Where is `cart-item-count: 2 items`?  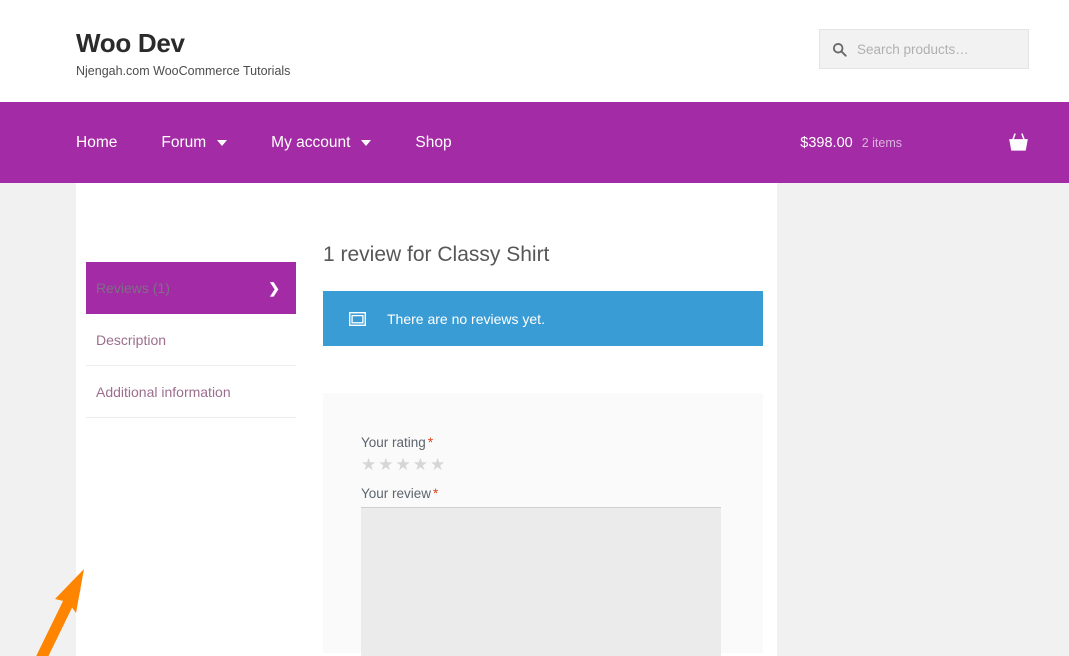 cart-item-count: 2 items is located at coordinates (881, 142).